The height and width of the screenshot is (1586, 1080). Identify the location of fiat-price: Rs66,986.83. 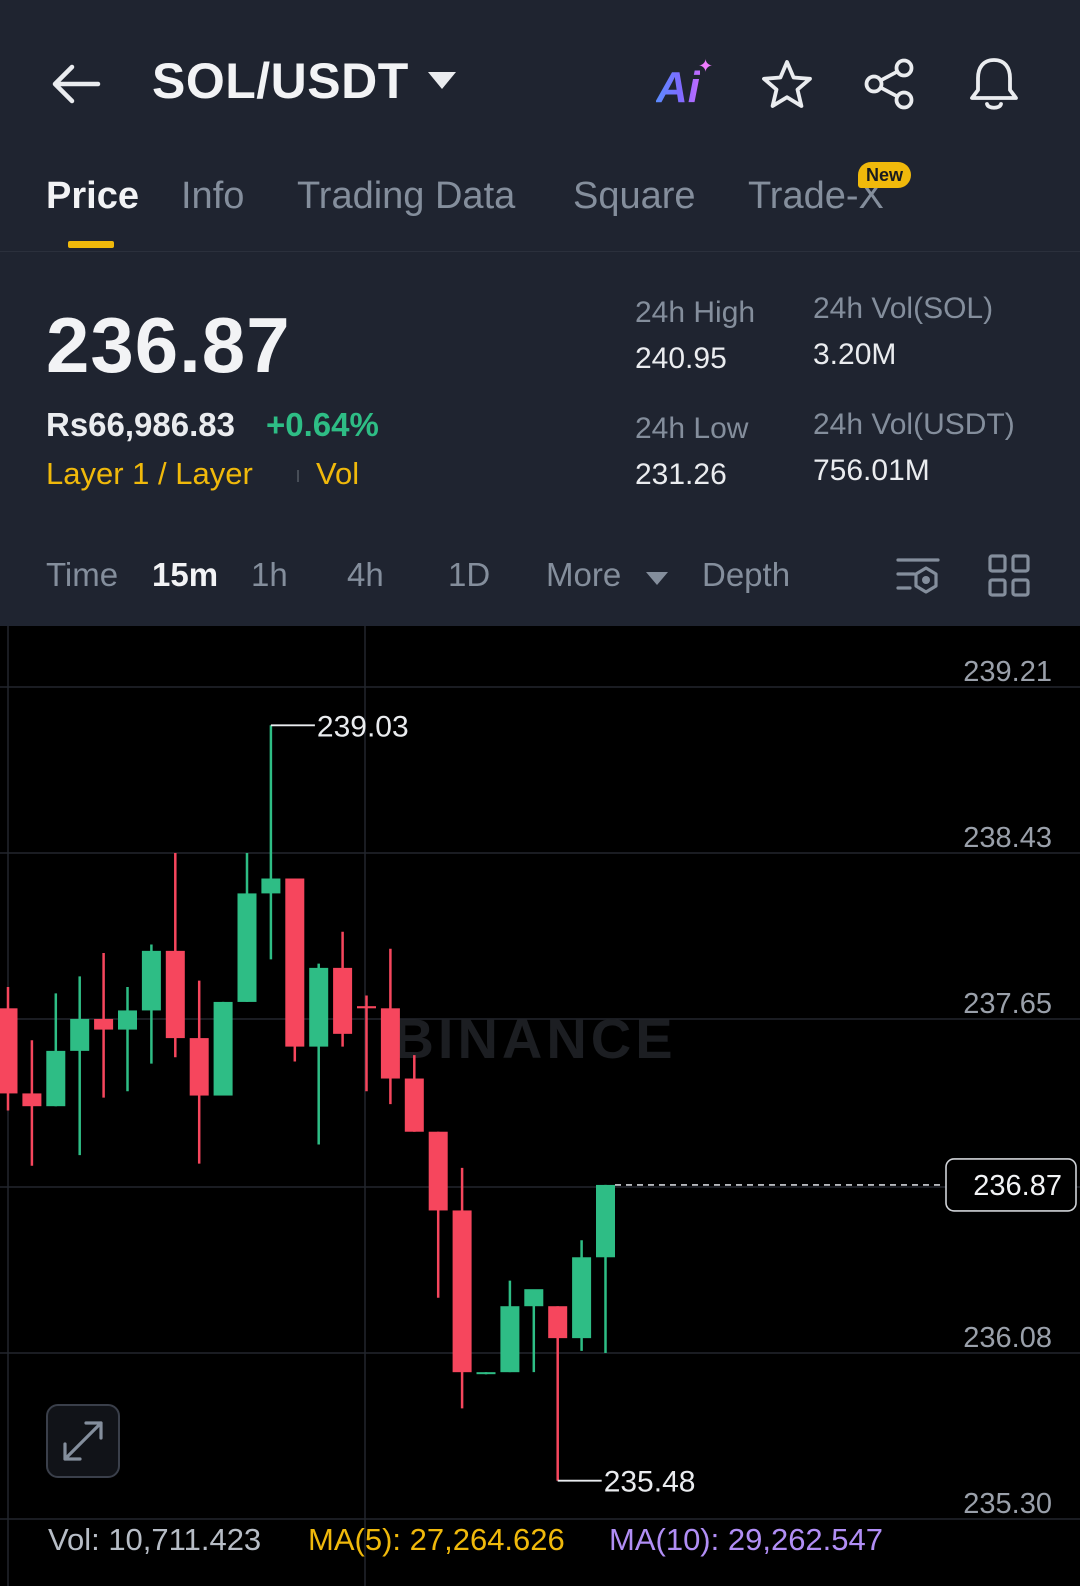
(140, 424).